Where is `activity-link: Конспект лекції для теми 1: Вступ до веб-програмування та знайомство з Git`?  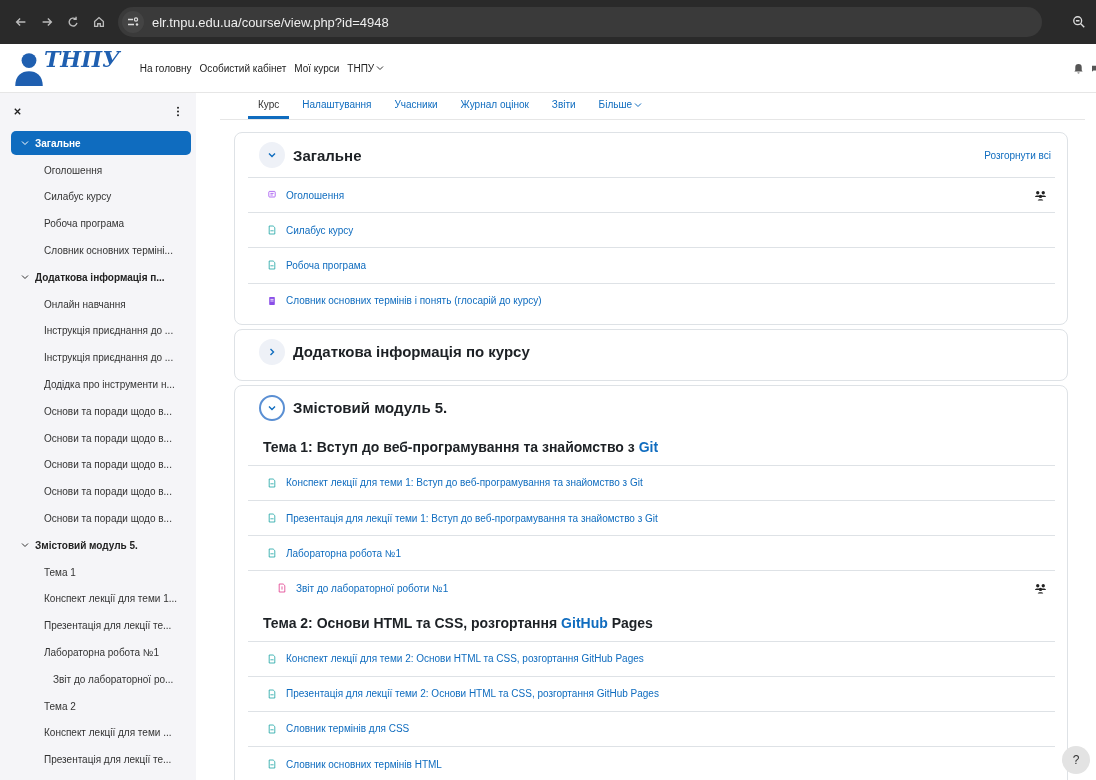
activity-link: Конспект лекції для теми 1: Вступ до веб-програмування та знайомство з Git is located at coordinates (464, 483).